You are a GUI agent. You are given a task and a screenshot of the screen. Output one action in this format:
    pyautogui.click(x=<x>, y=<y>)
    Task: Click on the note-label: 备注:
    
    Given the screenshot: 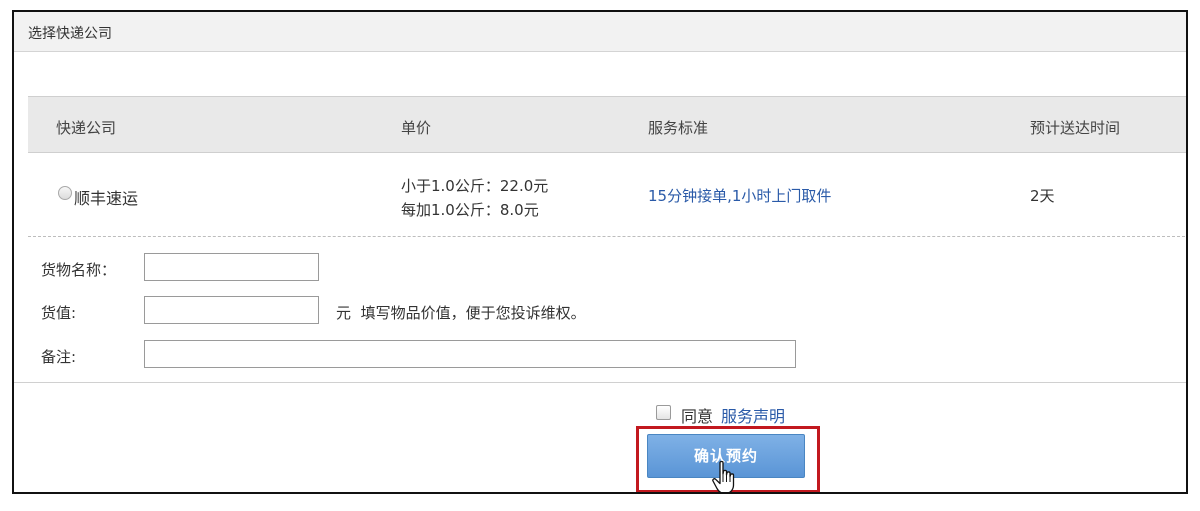 What is the action you would take?
    pyautogui.click(x=59, y=357)
    